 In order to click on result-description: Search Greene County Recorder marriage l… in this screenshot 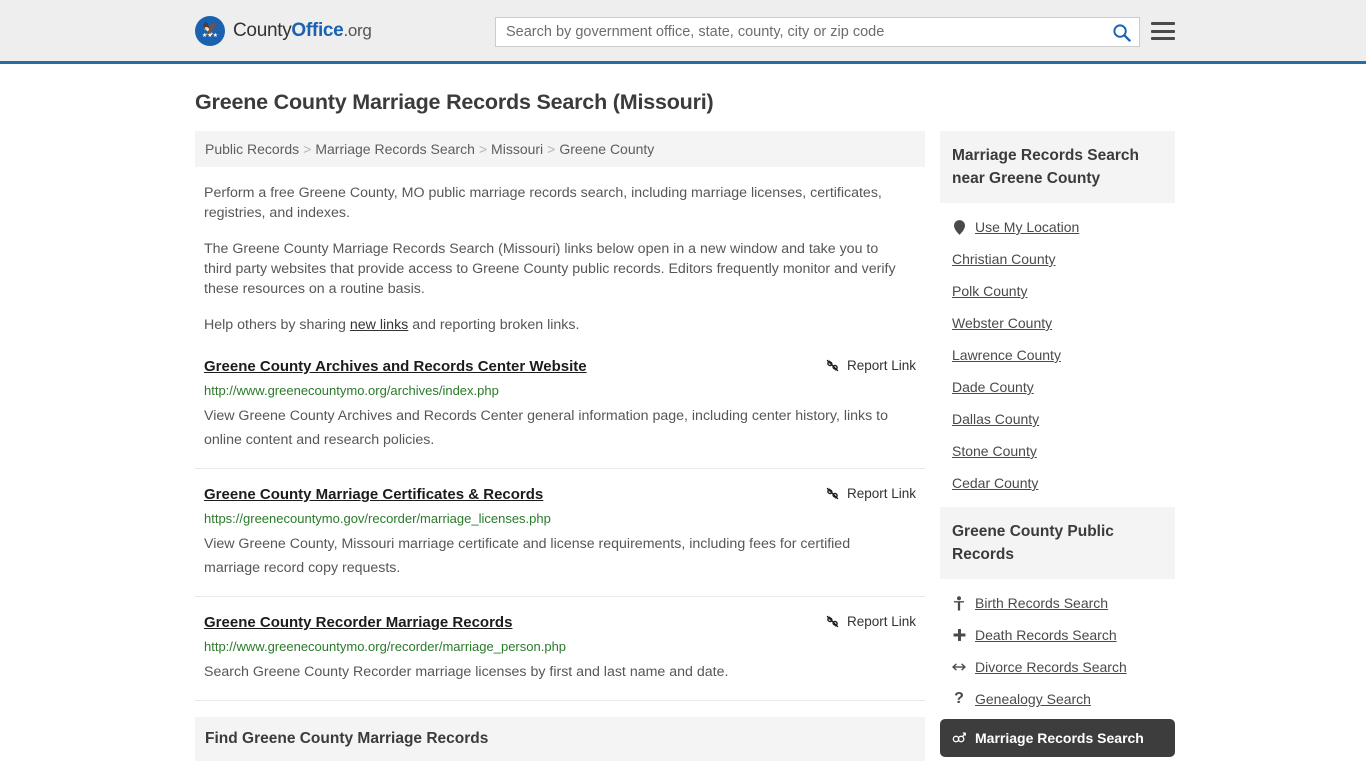, I will do `click(466, 672)`.